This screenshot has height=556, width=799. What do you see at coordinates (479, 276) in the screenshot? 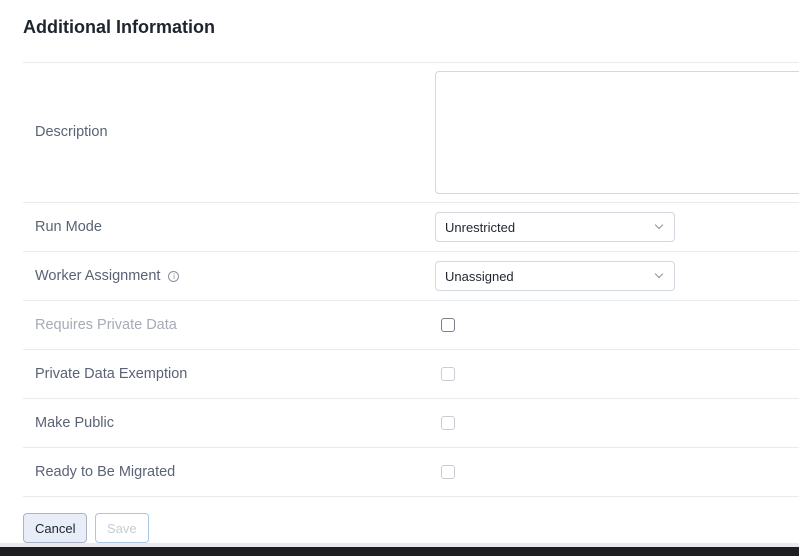
I see `worker-assignment-value: Unassigned` at bounding box center [479, 276].